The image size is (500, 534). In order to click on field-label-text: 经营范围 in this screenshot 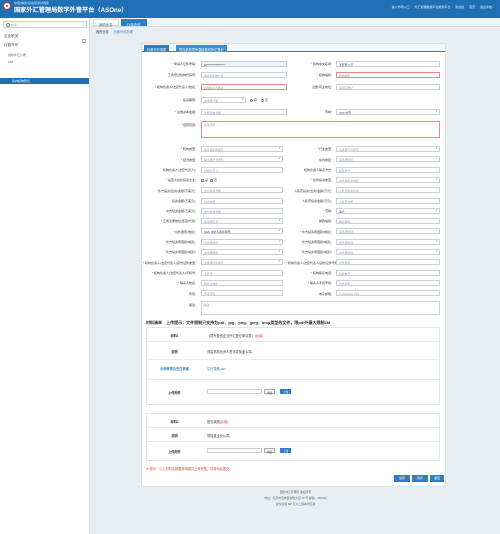, I will do `click(188, 125)`.